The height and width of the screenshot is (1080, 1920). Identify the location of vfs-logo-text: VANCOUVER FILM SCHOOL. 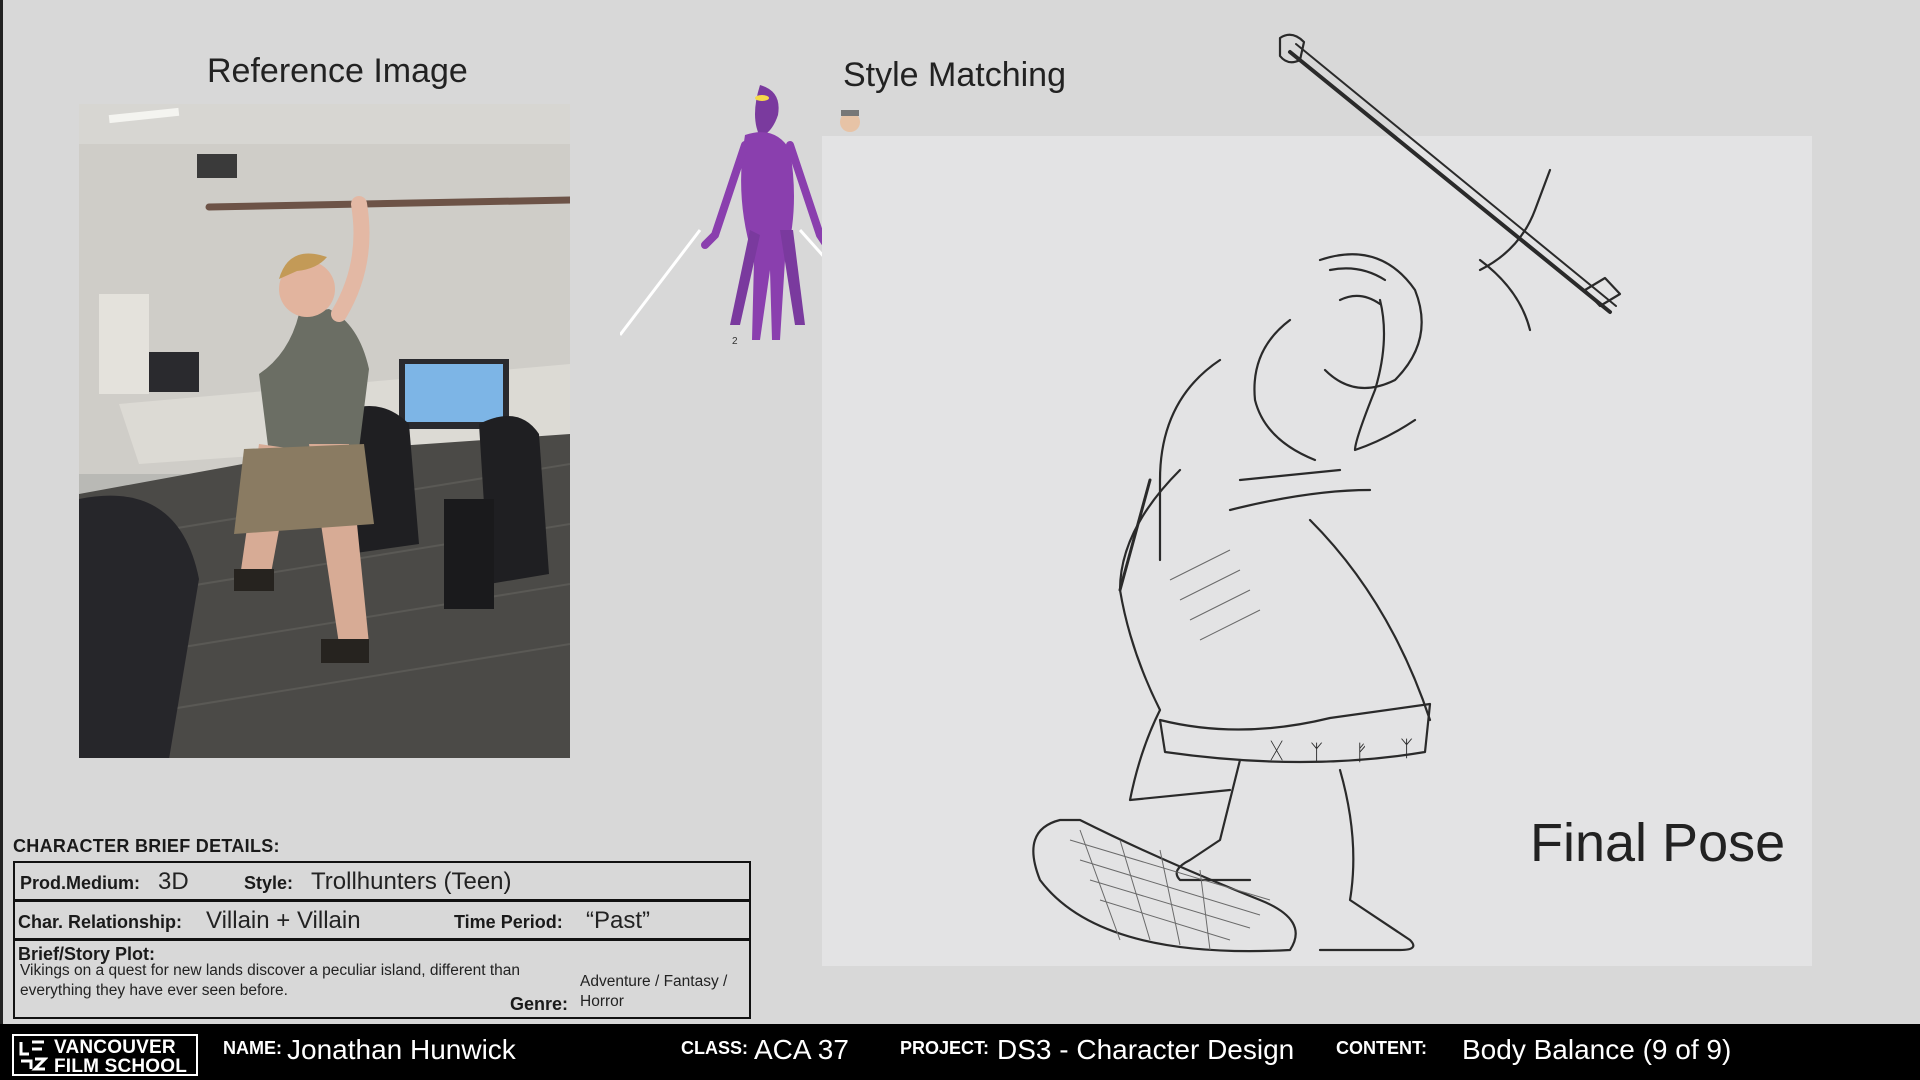
(120, 1057).